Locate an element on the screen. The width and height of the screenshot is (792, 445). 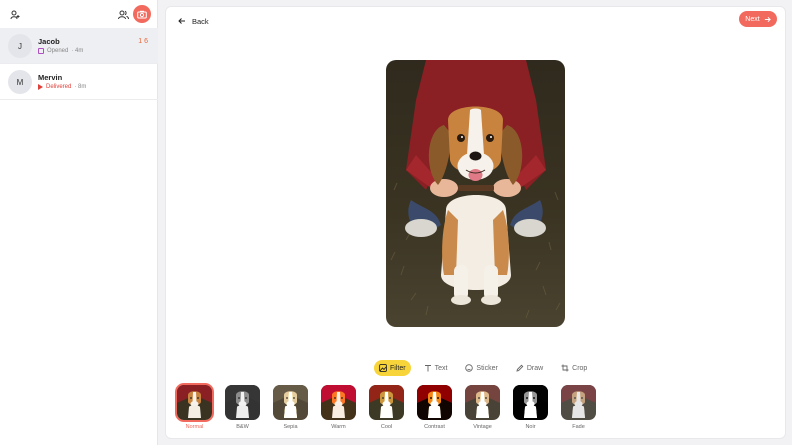
tool-label: Sticker is located at coordinates (487, 368).